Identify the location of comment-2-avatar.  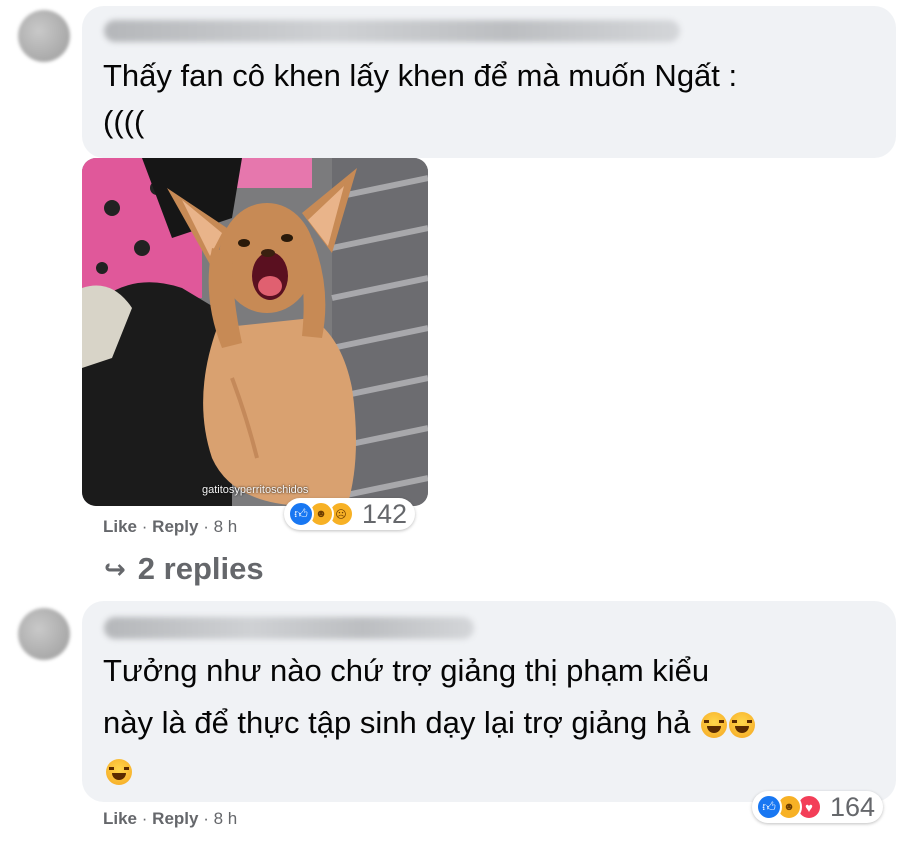
(44, 634).